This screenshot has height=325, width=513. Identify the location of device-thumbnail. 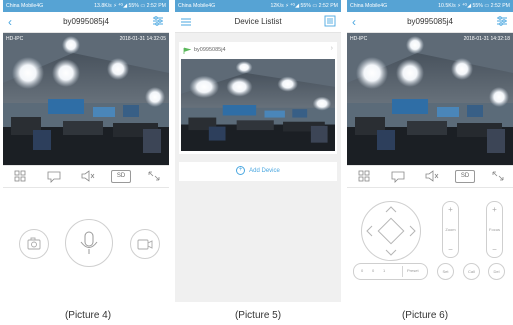
(258, 105).